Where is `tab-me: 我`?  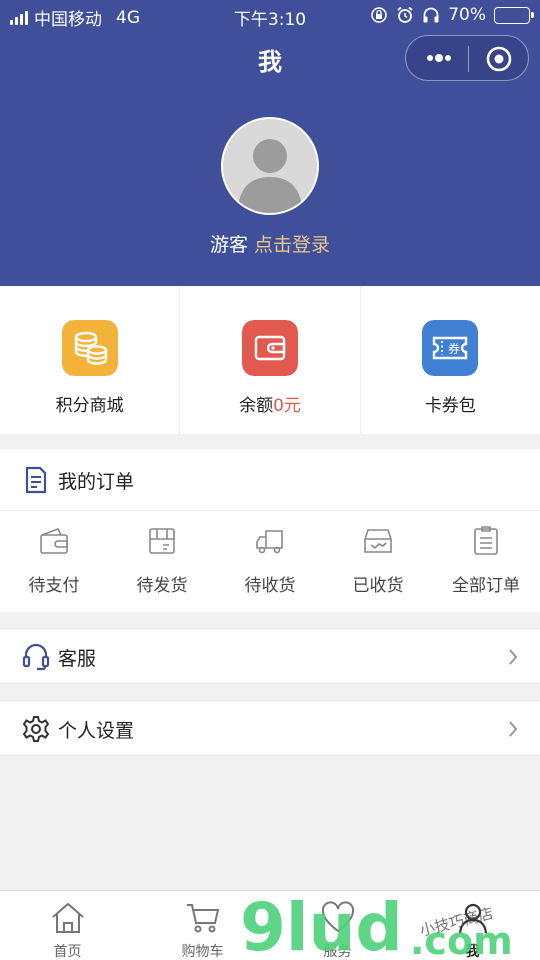
tab-me: 我 is located at coordinates (472, 925).